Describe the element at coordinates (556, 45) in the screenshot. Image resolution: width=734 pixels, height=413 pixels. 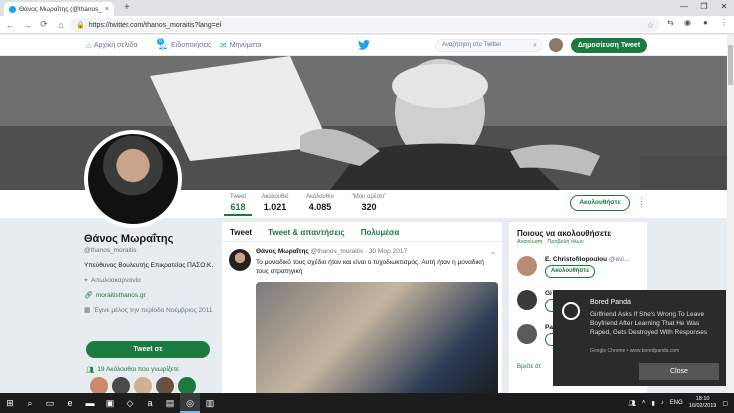
I see `account-avatar` at that location.